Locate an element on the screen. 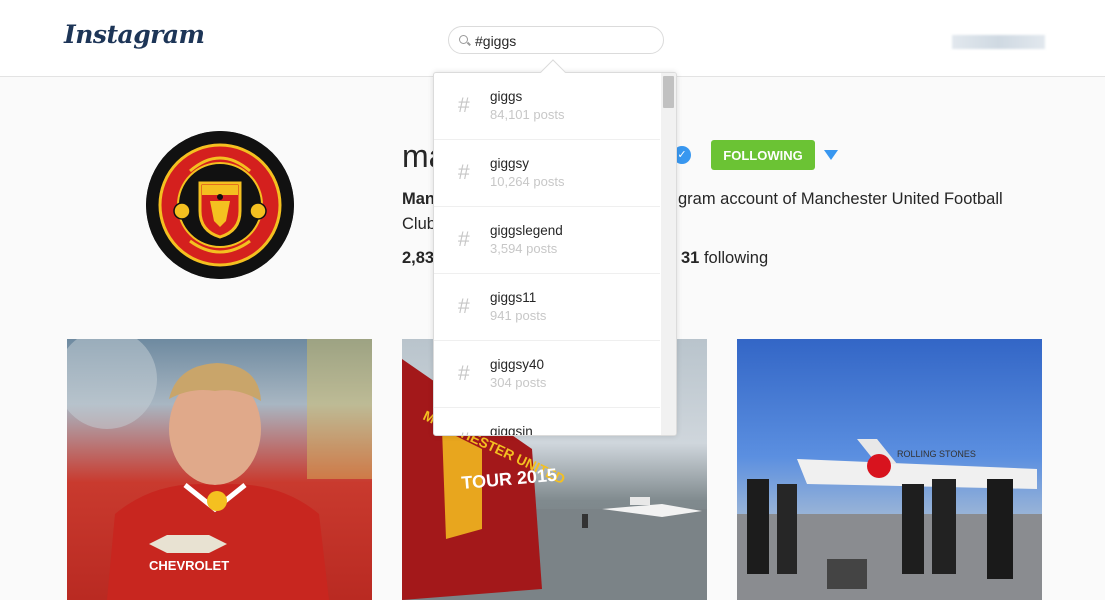 The height and width of the screenshot is (600, 1105). plane-livery-text: ROLLING STONES is located at coordinates (936, 454).